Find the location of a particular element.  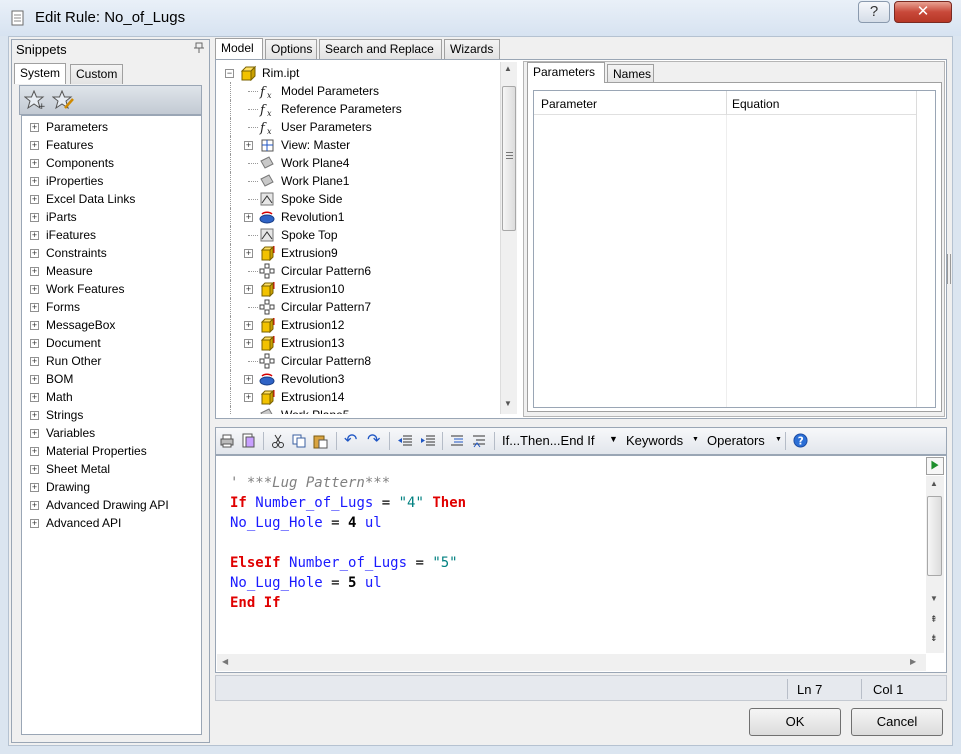

snippet-category: + Forms is located at coordinates (111, 307).